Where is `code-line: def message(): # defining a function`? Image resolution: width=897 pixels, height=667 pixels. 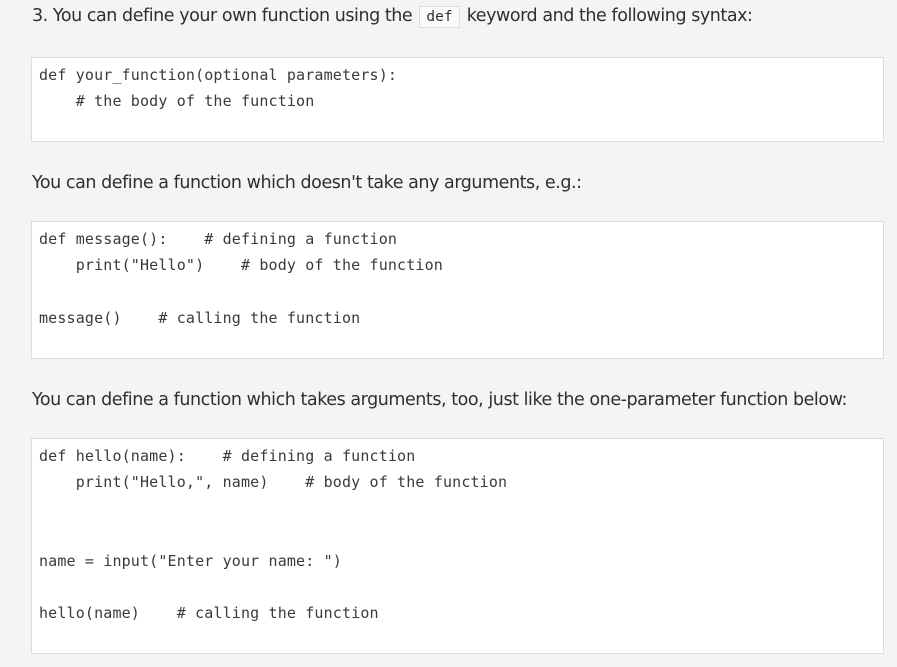
code-line: def message(): # defining a function is located at coordinates (218, 239).